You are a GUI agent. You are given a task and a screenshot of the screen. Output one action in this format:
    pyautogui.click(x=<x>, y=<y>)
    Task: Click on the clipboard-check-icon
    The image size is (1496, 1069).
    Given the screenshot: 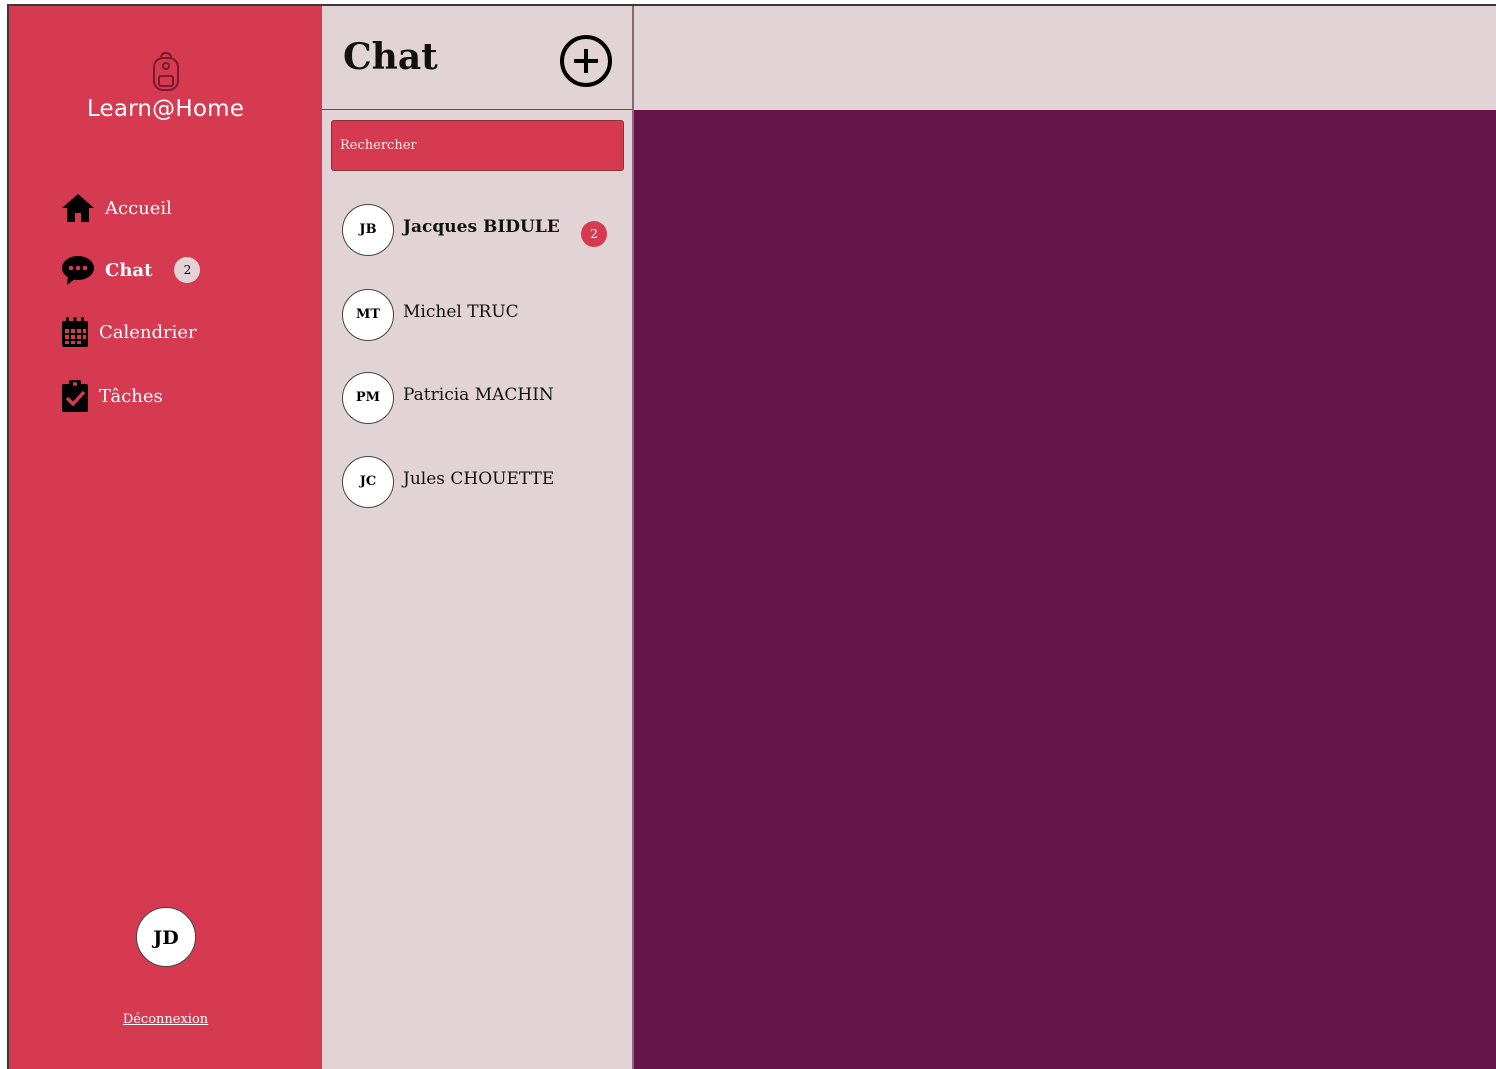 What is the action you would take?
    pyautogui.click(x=75, y=396)
    